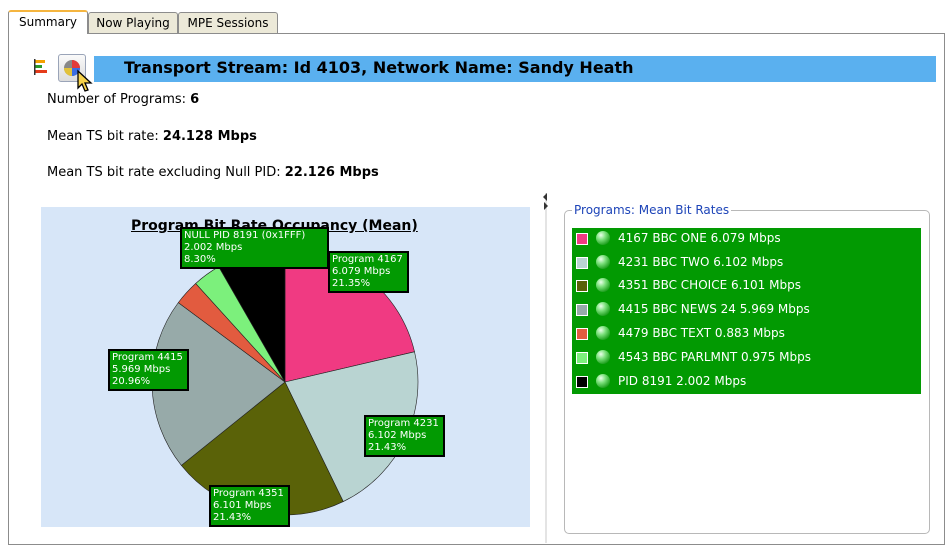 The height and width of the screenshot is (550, 950). What do you see at coordinates (351, 283) in the screenshot?
I see `callout-4167-percent: 21.35%` at bounding box center [351, 283].